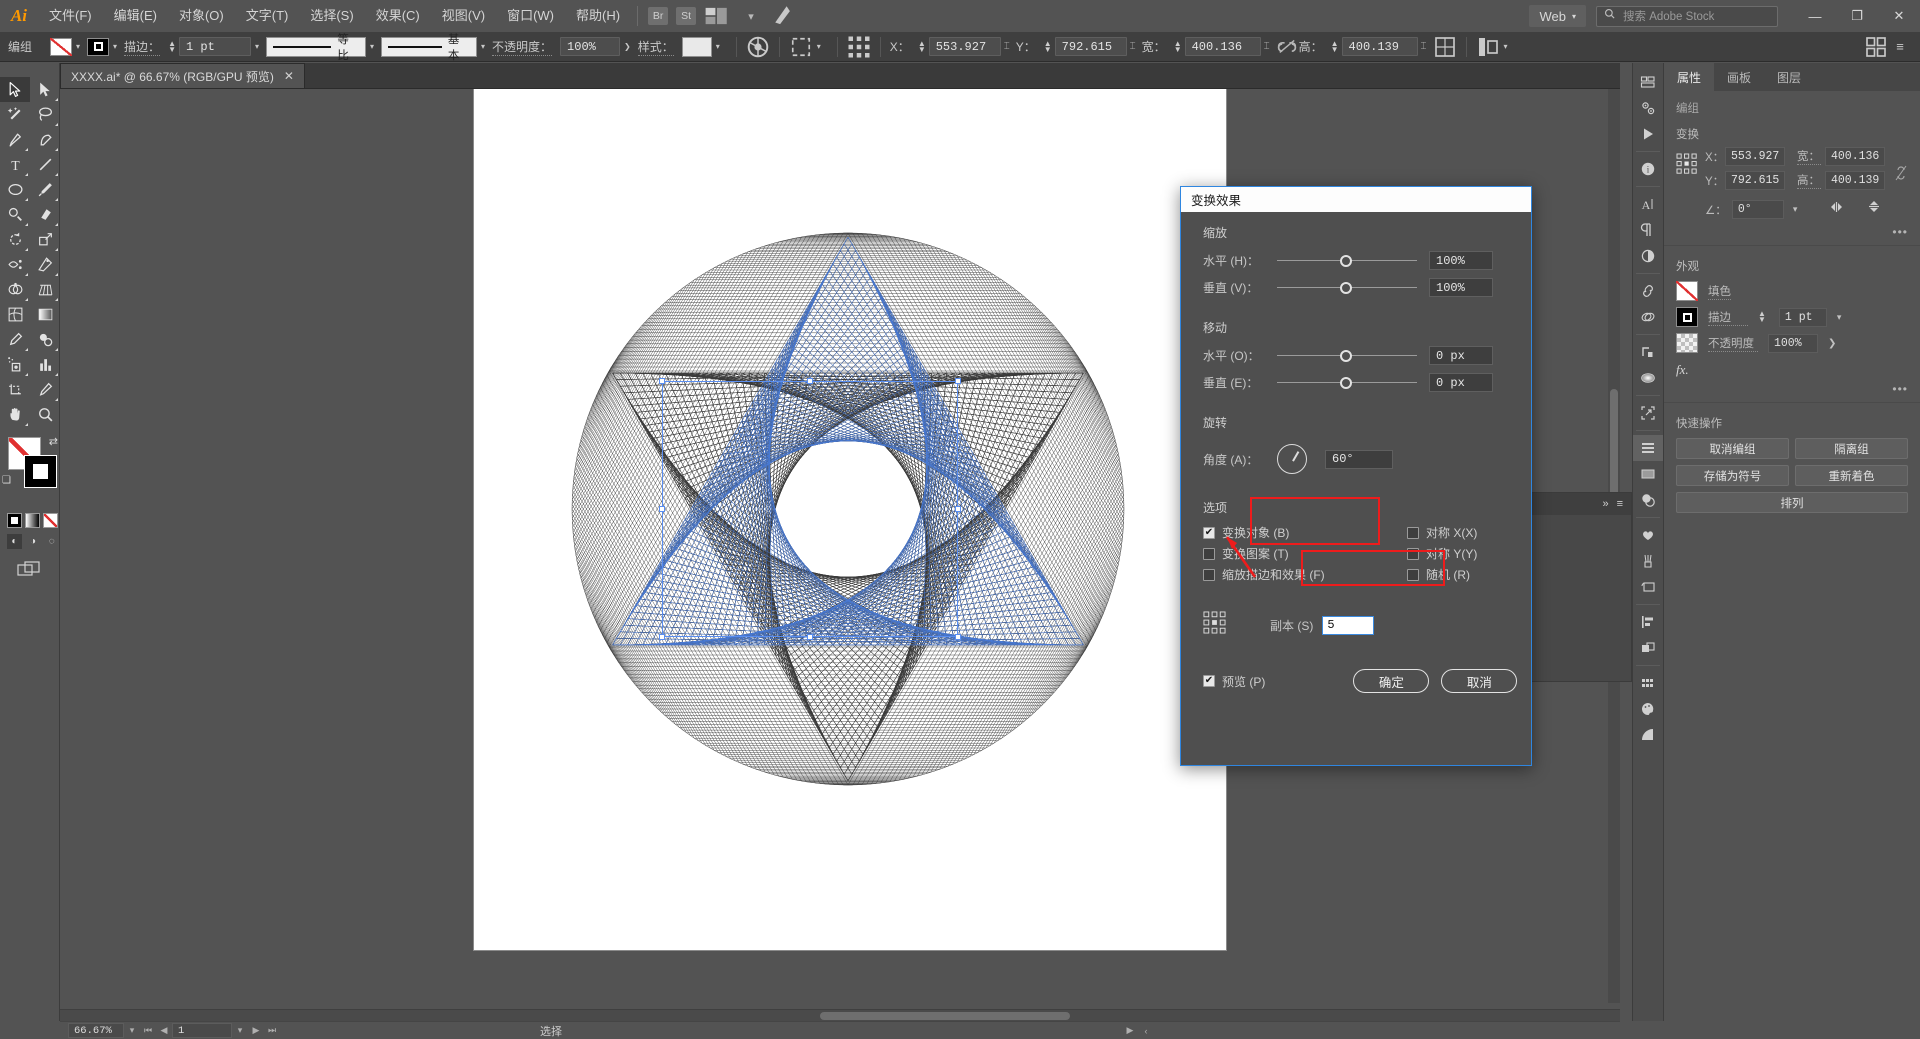  I want to click on menu-edit: 编辑(E), so click(135, 16).